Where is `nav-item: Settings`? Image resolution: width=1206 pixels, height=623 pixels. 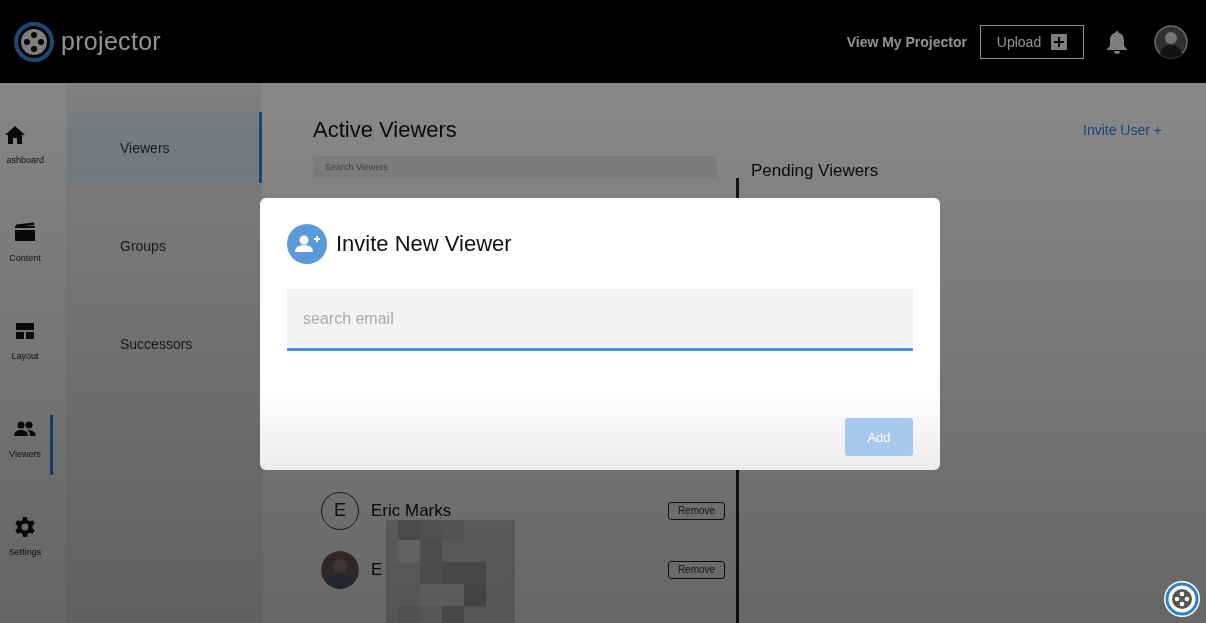 nav-item: Settings is located at coordinates (25, 562).